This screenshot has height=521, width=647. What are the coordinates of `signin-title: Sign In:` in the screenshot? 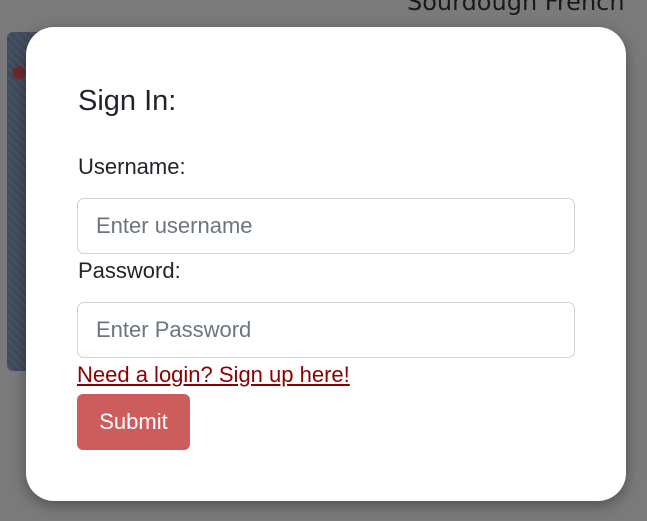 It's located at (127, 101).